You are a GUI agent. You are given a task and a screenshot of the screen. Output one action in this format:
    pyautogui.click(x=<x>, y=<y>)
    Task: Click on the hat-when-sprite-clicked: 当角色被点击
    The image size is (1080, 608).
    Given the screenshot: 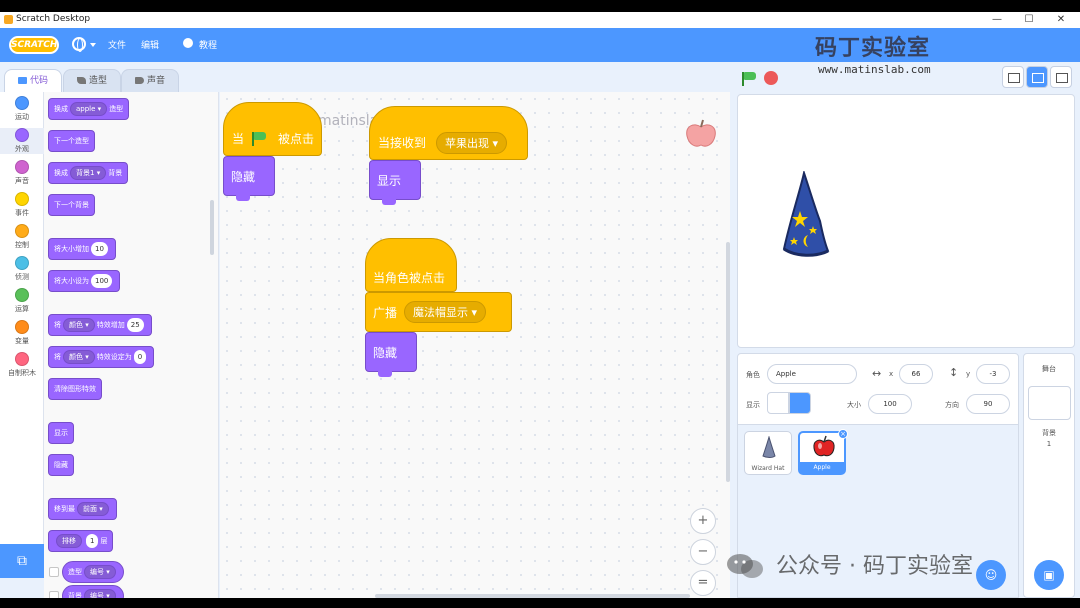 What is the action you would take?
    pyautogui.click(x=411, y=265)
    